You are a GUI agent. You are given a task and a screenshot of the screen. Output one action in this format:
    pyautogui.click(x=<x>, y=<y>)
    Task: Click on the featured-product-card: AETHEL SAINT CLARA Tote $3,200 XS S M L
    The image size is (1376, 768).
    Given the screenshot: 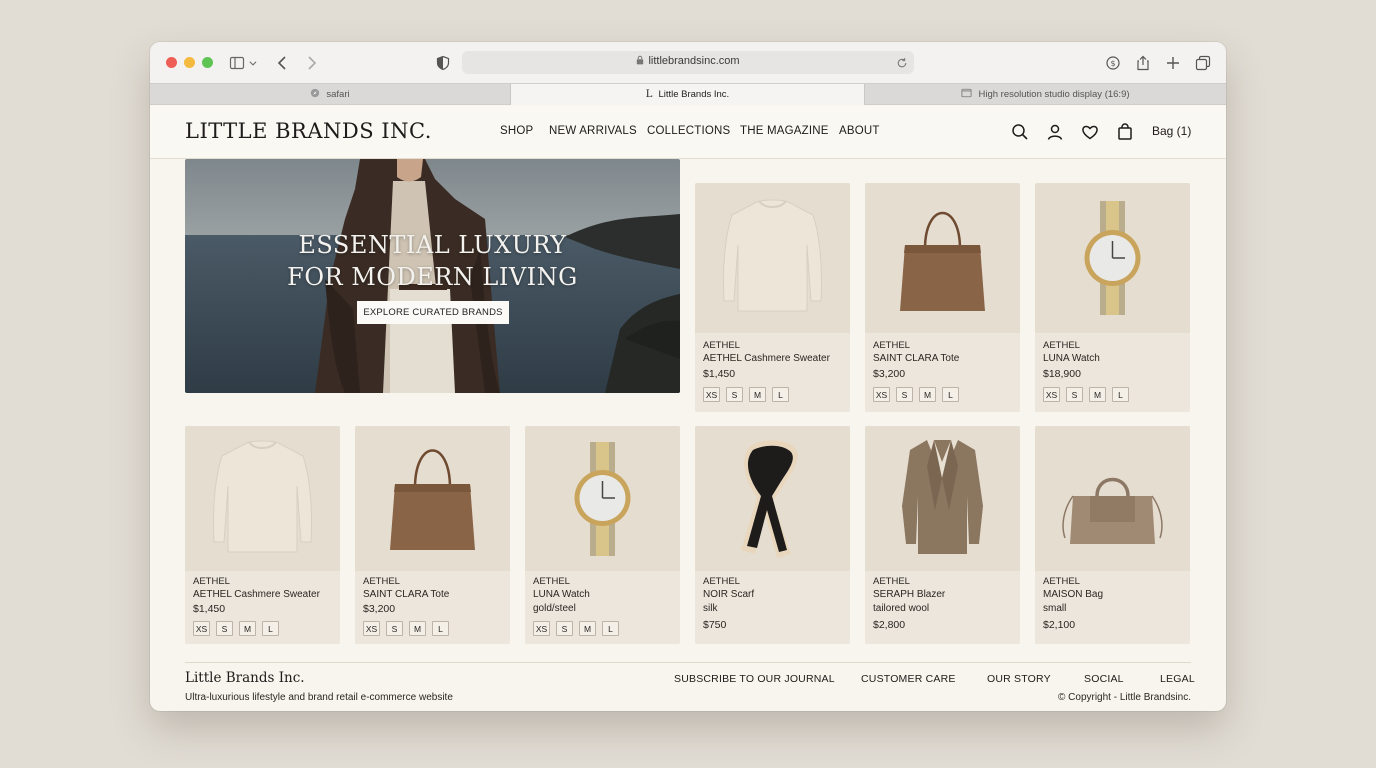 What is the action you would take?
    pyautogui.click(x=942, y=297)
    